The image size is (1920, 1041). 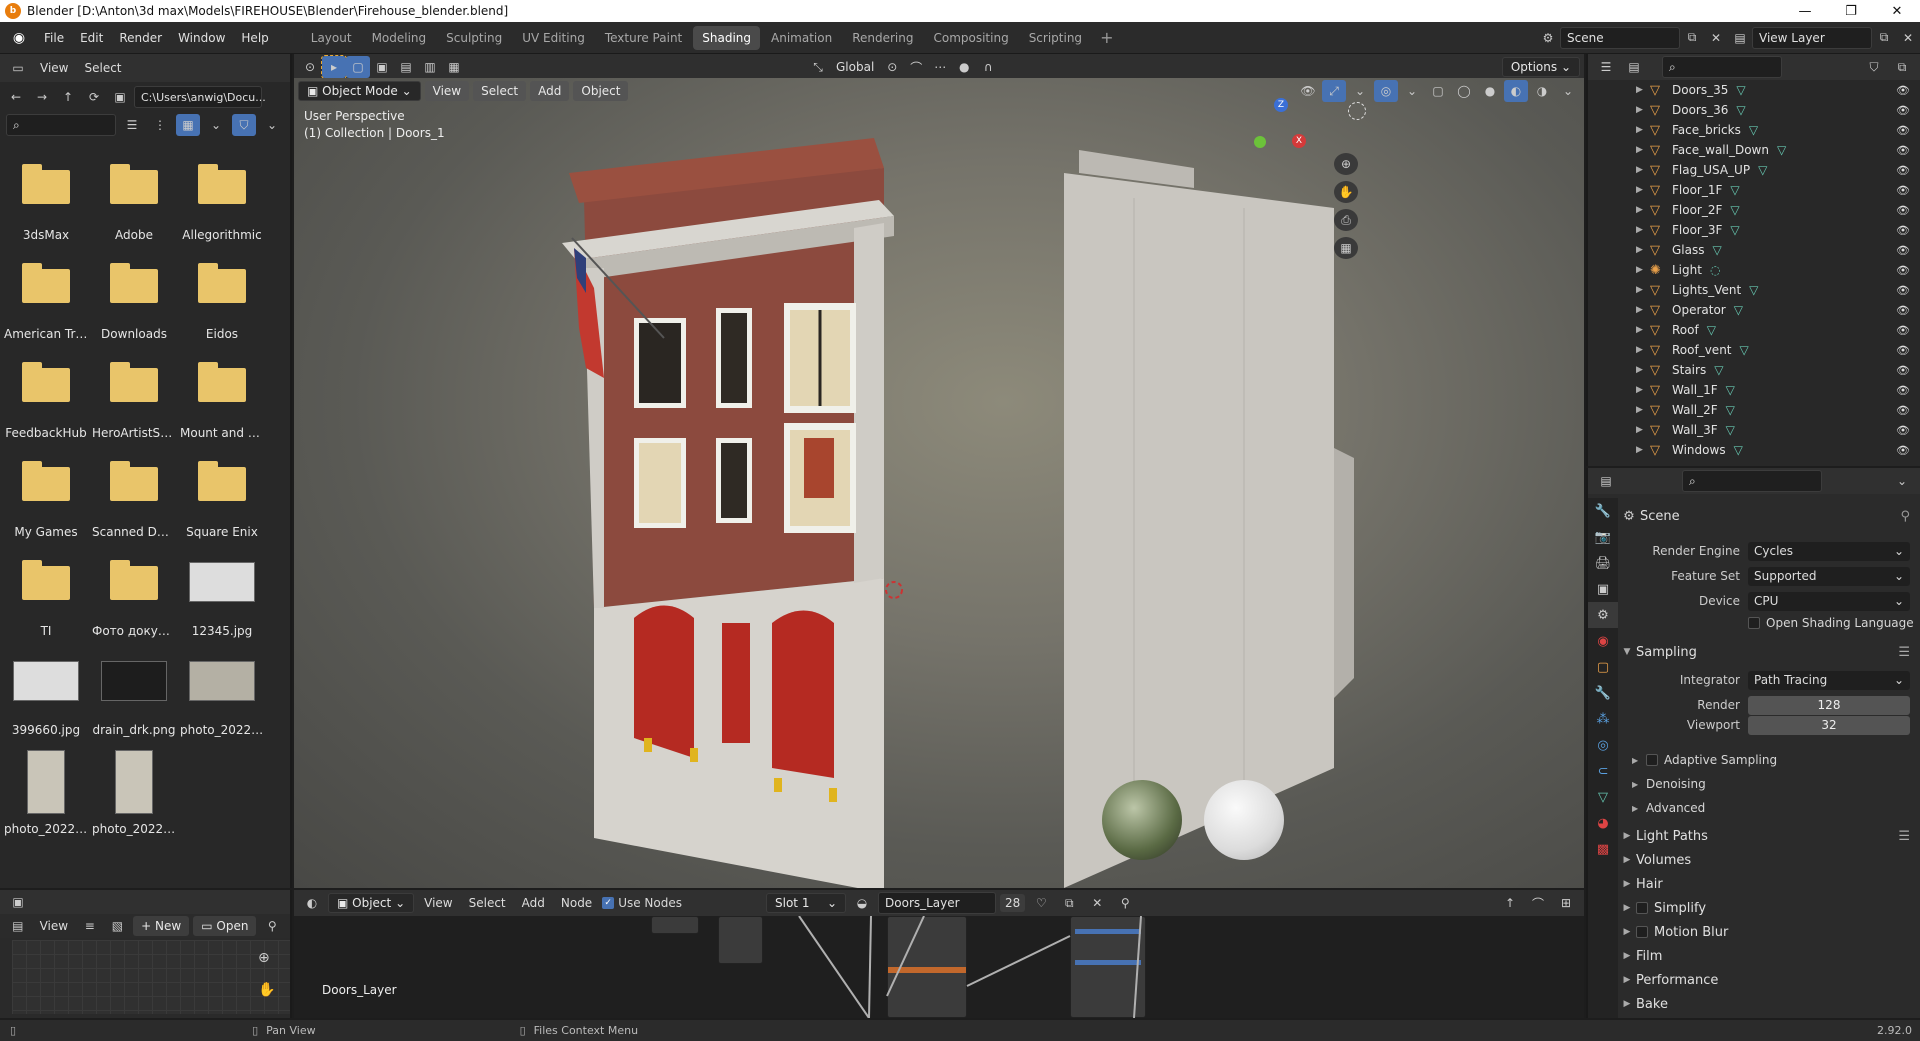 What do you see at coordinates (1897, 11) in the screenshot?
I see `close-window-button: ✕` at bounding box center [1897, 11].